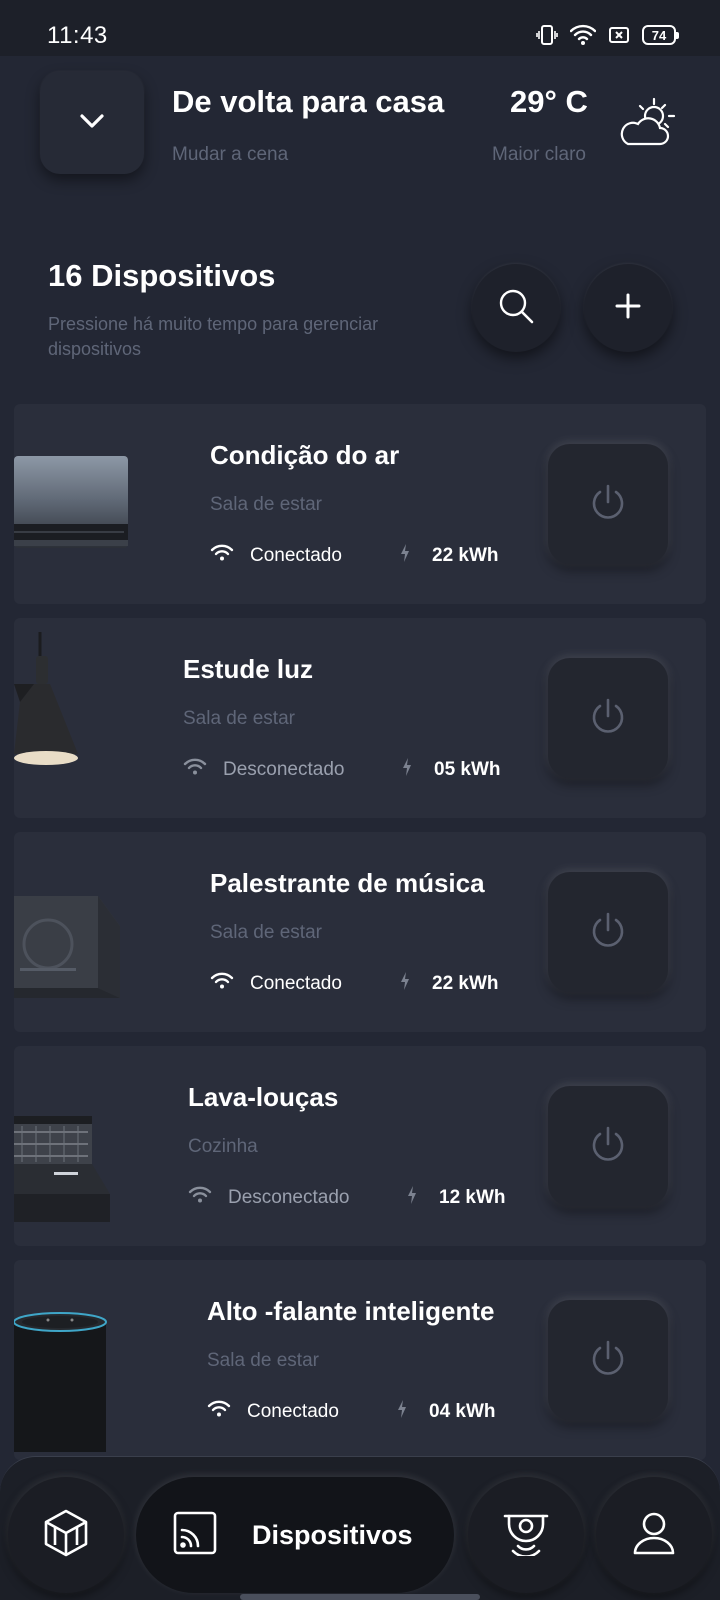 This screenshot has height=1600, width=720. Describe the element at coordinates (619, 35) in the screenshot. I see `no-sim-icon` at that location.